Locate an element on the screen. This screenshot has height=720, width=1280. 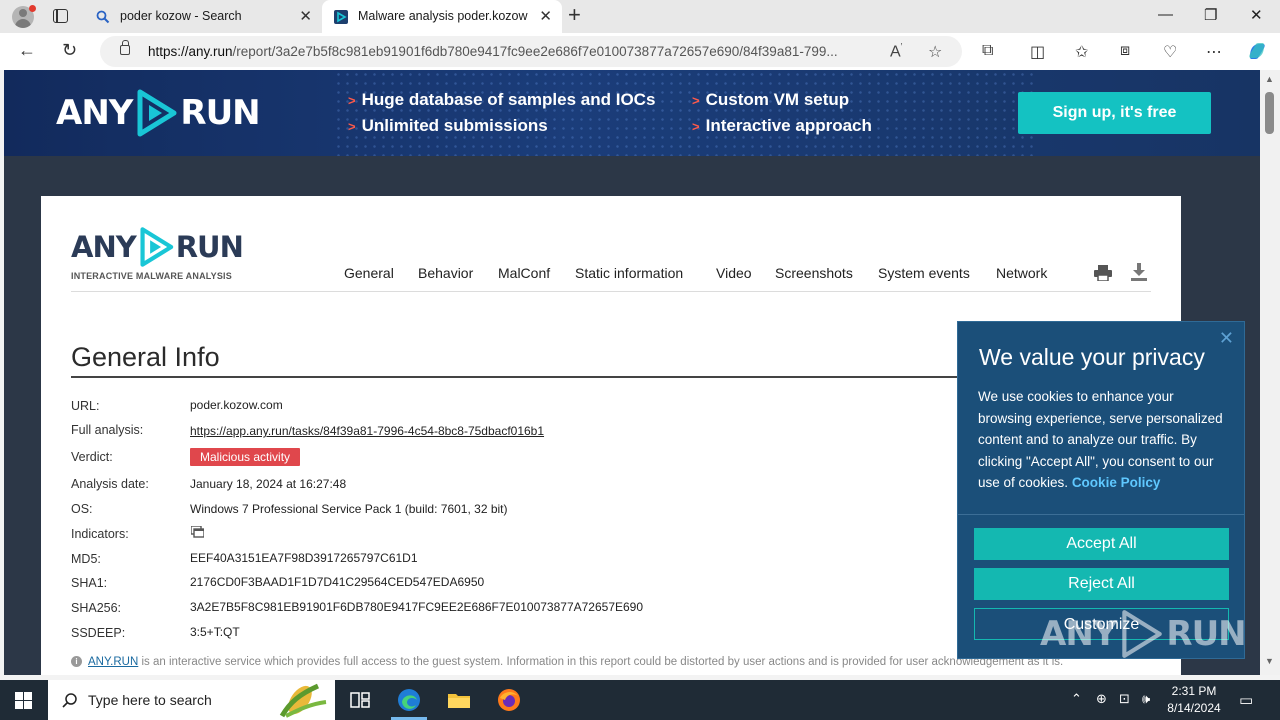
tab-label: poder kozow - Search is located at coordinates (181, 16).